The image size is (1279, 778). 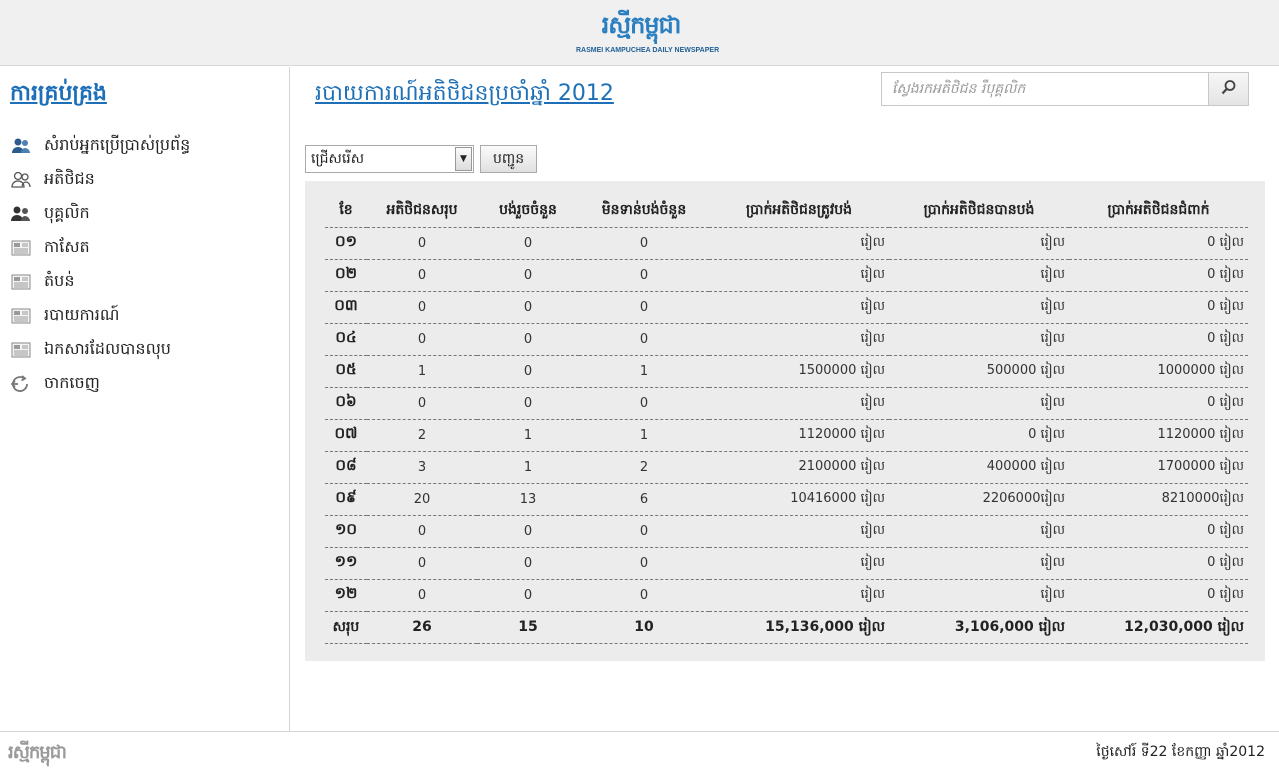 What do you see at coordinates (422, 211) in the screenshot?
I see `col-header-total-customers: អតិថិជនសរុប` at bounding box center [422, 211].